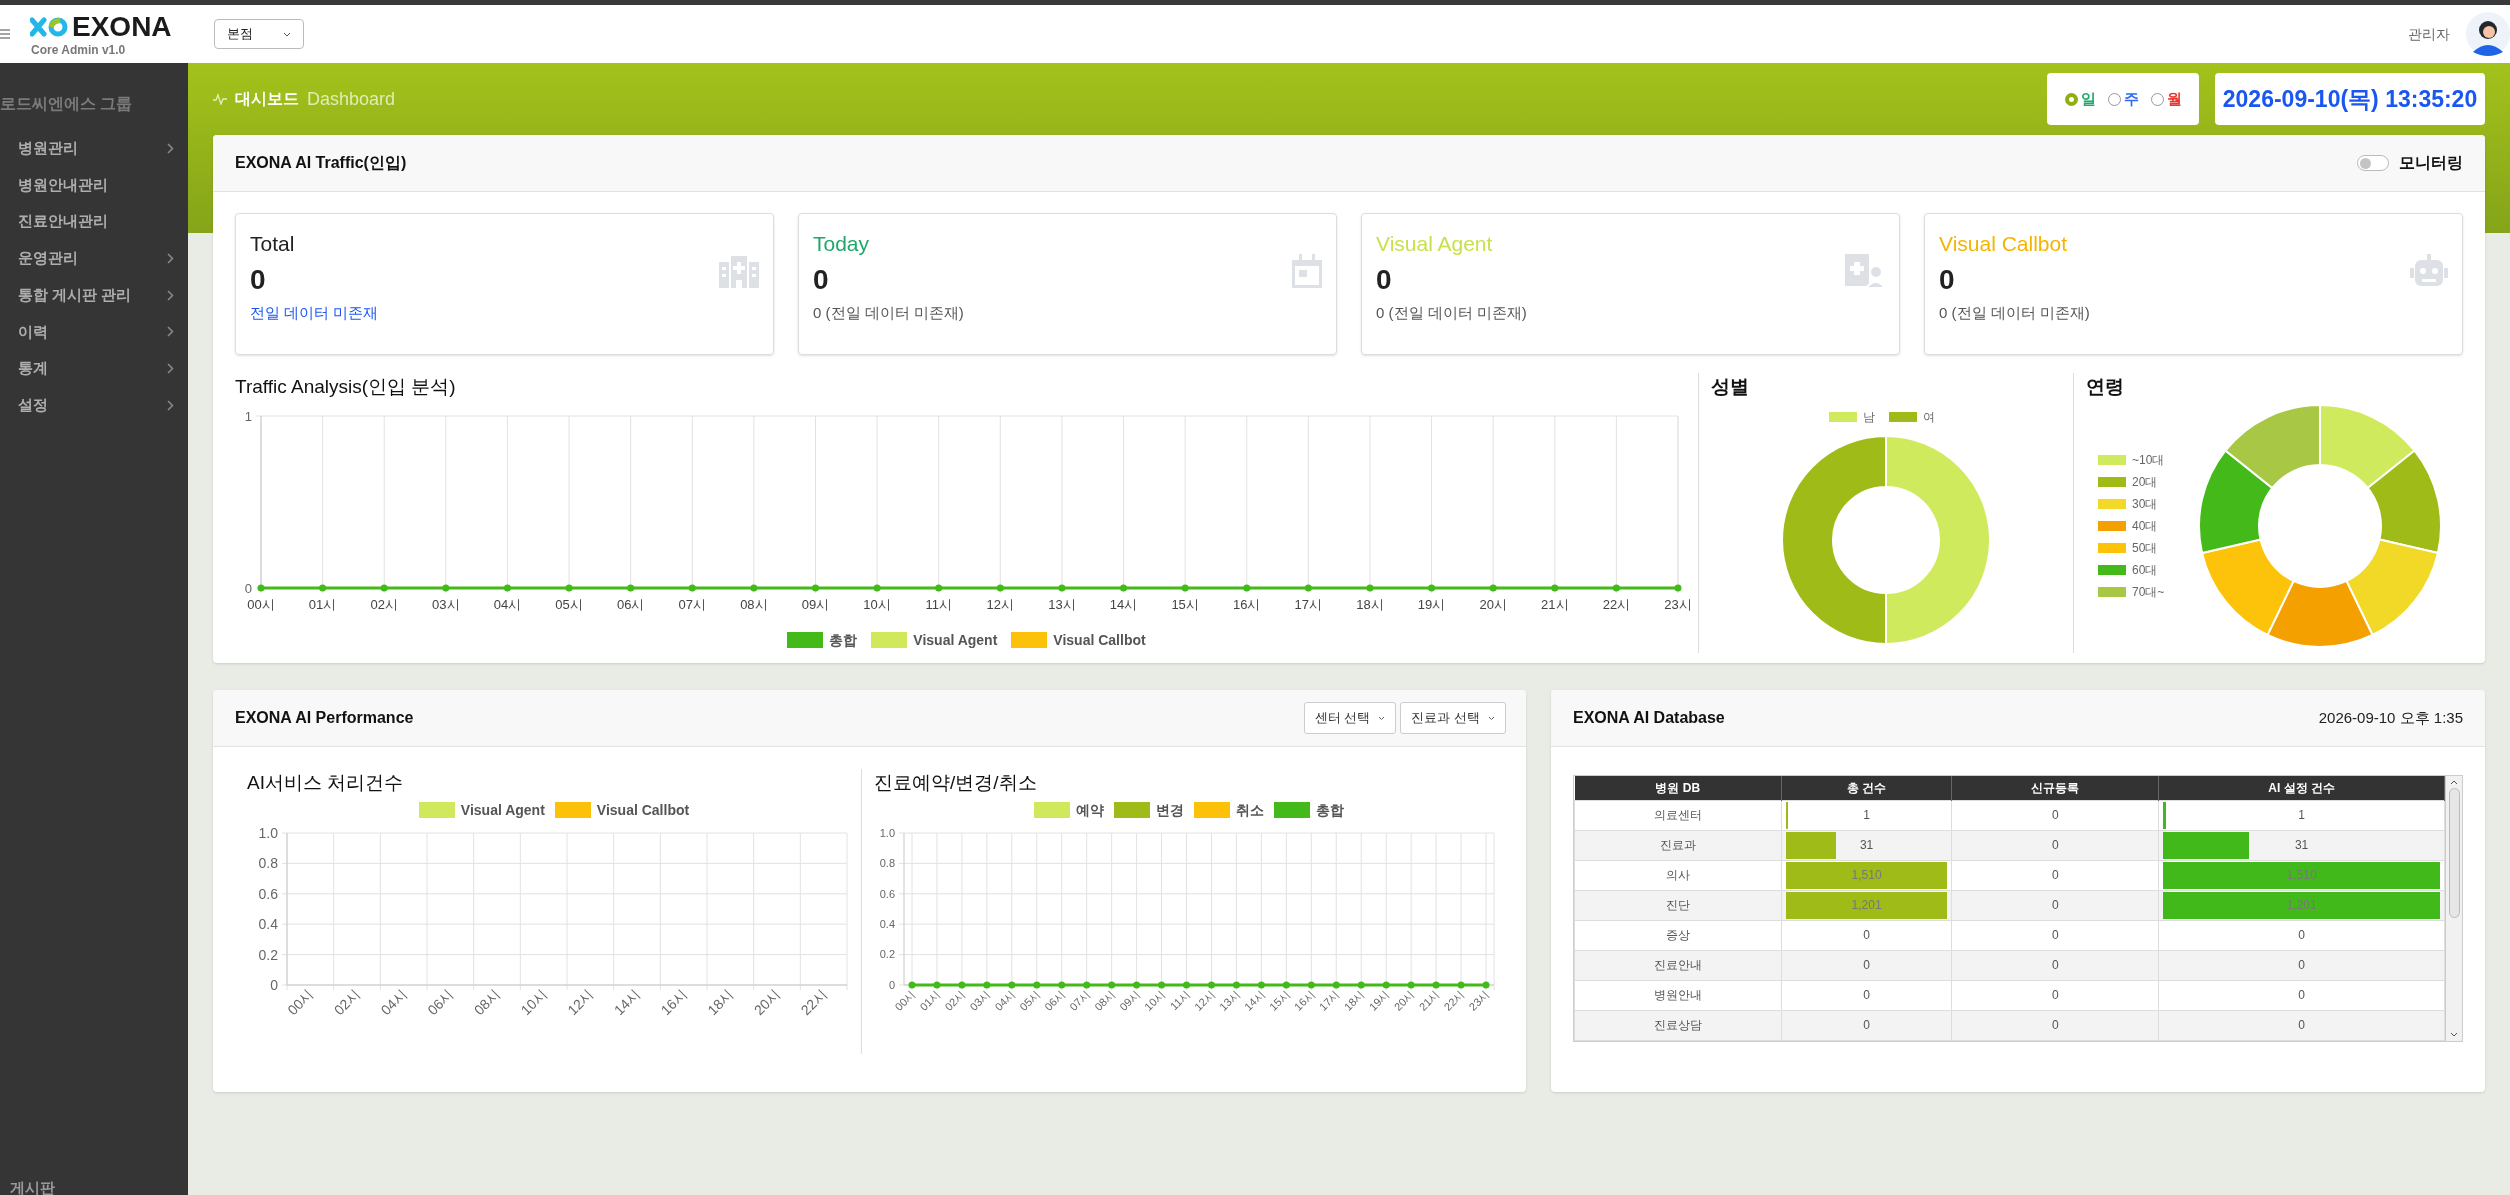 This screenshot has height=1195, width=2510. Describe the element at coordinates (1350, 718) in the screenshot. I see `filter-dropdown: 센터 선택` at that location.